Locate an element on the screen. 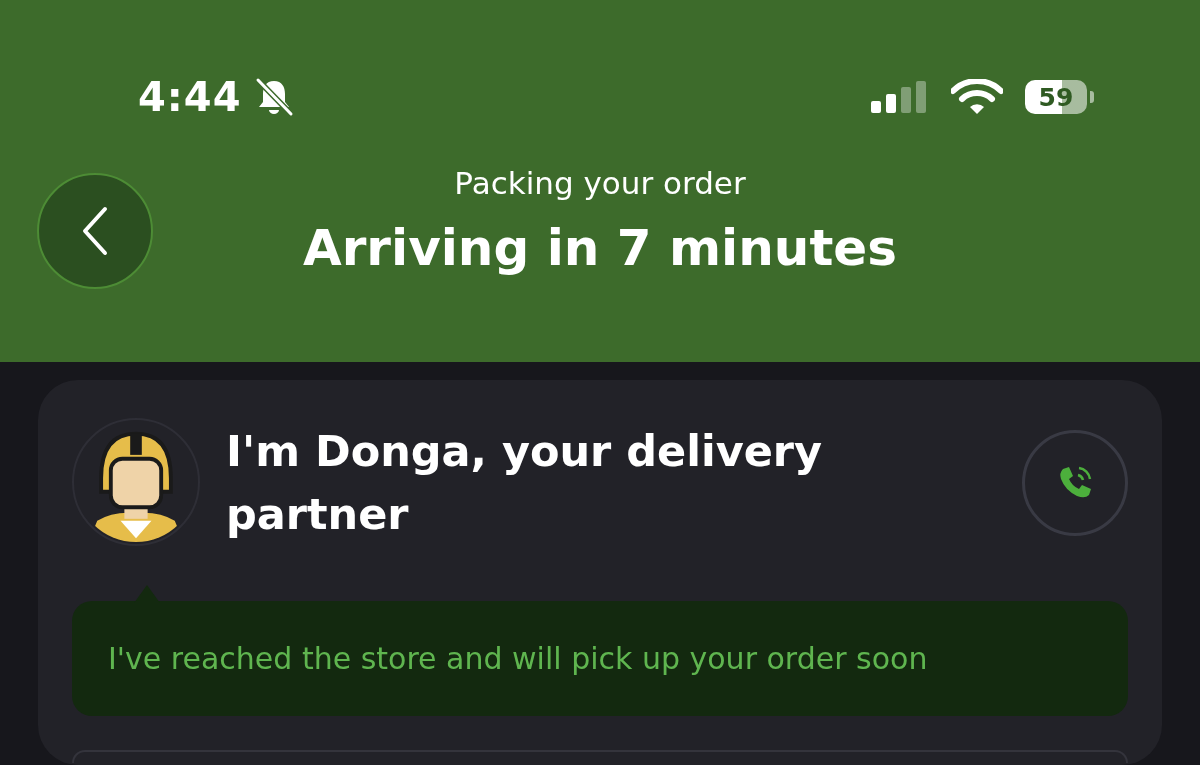  order-status: Packing your order is located at coordinates (600, 183).